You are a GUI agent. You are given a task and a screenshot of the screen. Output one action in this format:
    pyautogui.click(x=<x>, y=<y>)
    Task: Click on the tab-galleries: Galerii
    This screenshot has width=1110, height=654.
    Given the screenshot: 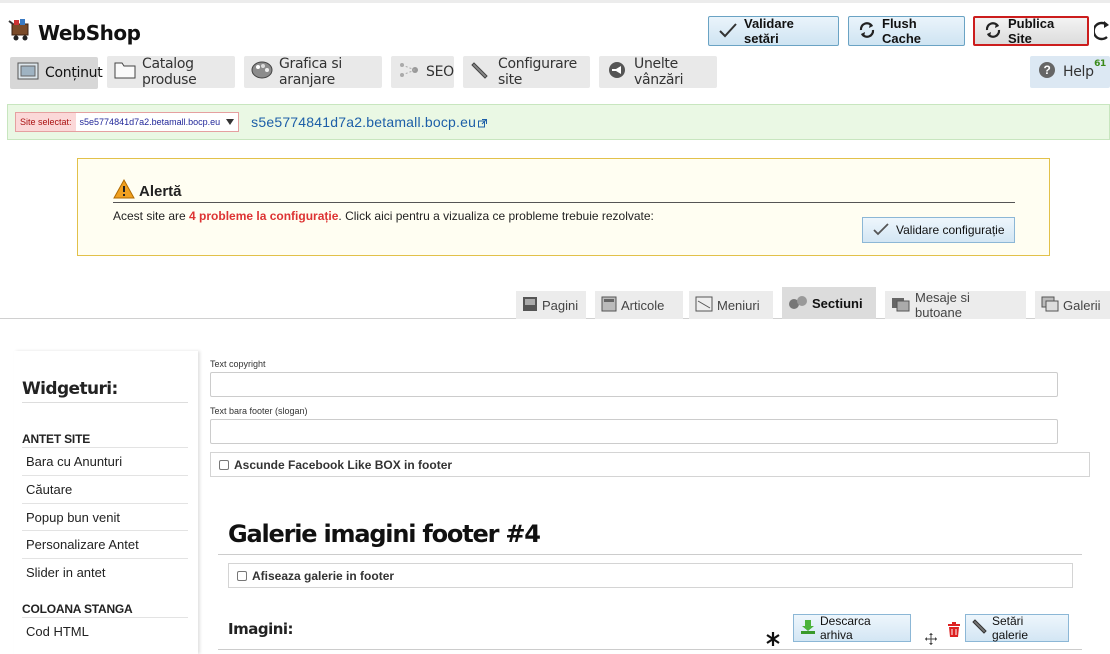 What is the action you would take?
    pyautogui.click(x=1072, y=305)
    